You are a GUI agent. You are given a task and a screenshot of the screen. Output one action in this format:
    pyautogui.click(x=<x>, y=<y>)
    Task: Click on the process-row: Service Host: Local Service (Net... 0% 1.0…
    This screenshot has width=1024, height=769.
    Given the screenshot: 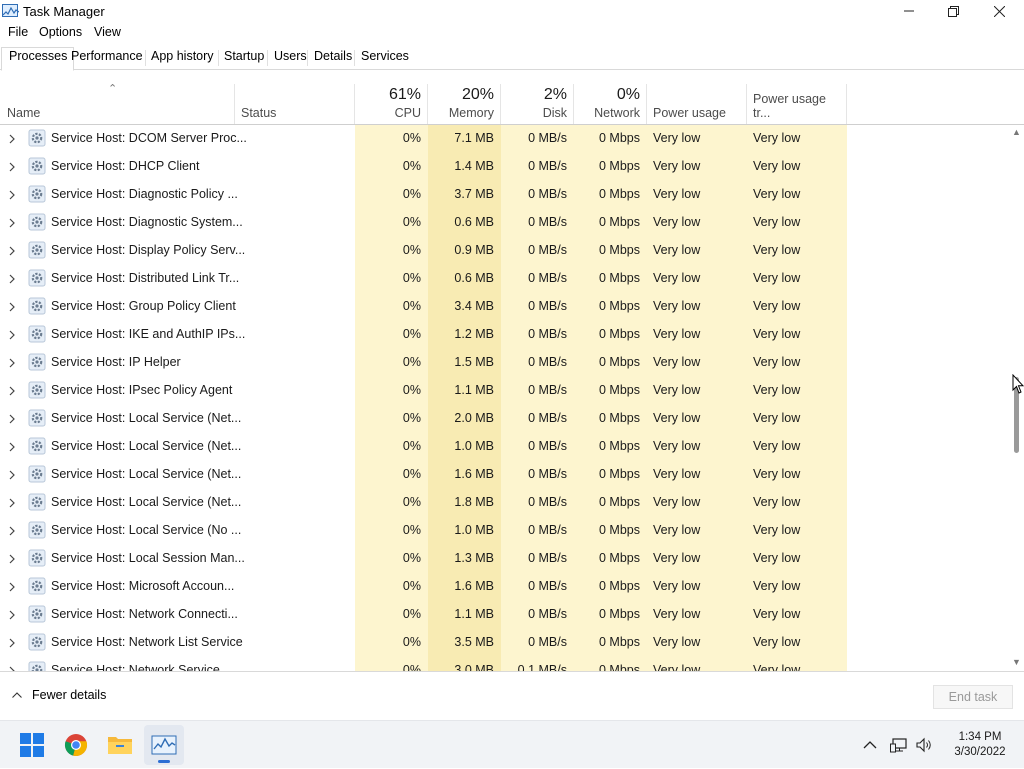 What is the action you would take?
    pyautogui.click(x=505, y=447)
    